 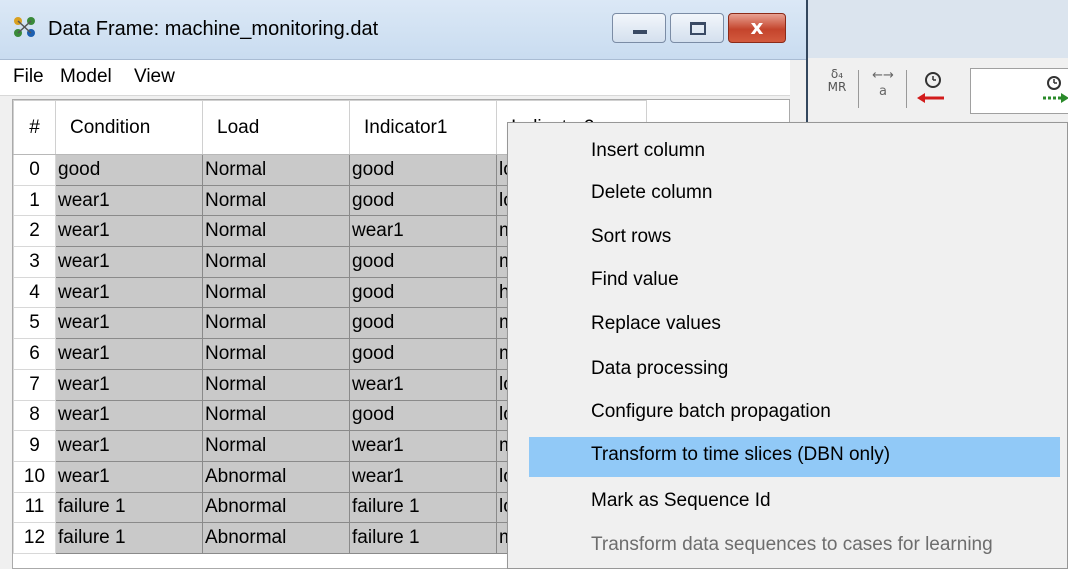 I want to click on menu-model: Model, so click(x=86, y=77).